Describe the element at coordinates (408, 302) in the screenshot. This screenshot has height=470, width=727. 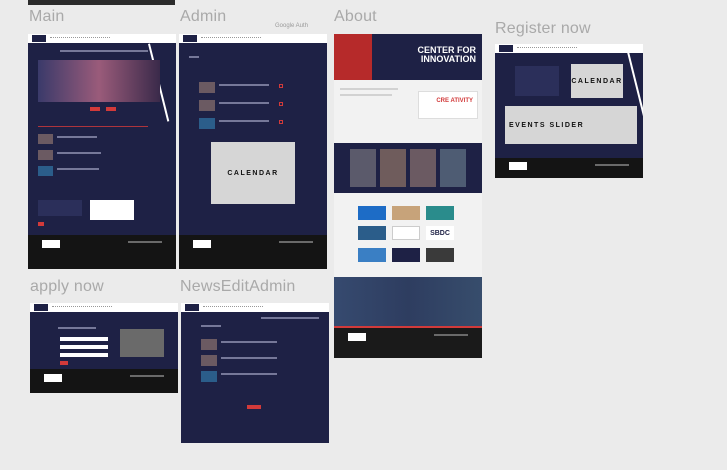
I see `about-banner` at that location.